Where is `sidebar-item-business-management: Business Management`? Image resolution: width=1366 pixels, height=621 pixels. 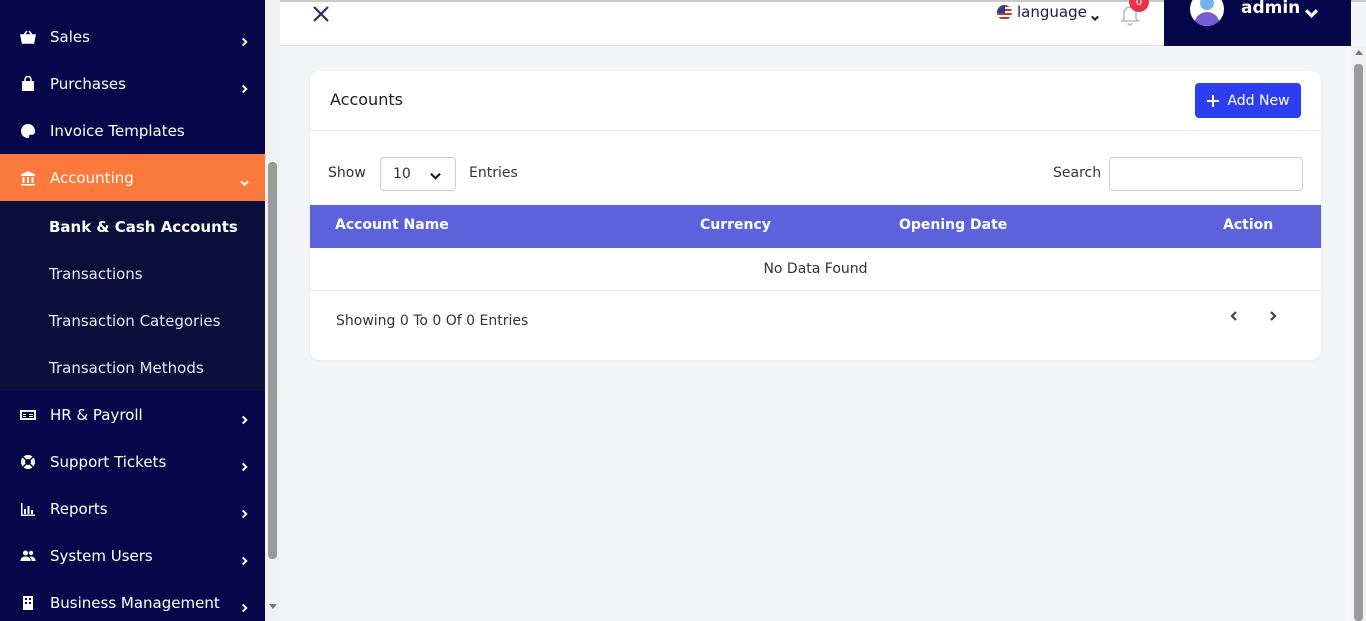
sidebar-item-business-management: Business Management is located at coordinates (132, 600).